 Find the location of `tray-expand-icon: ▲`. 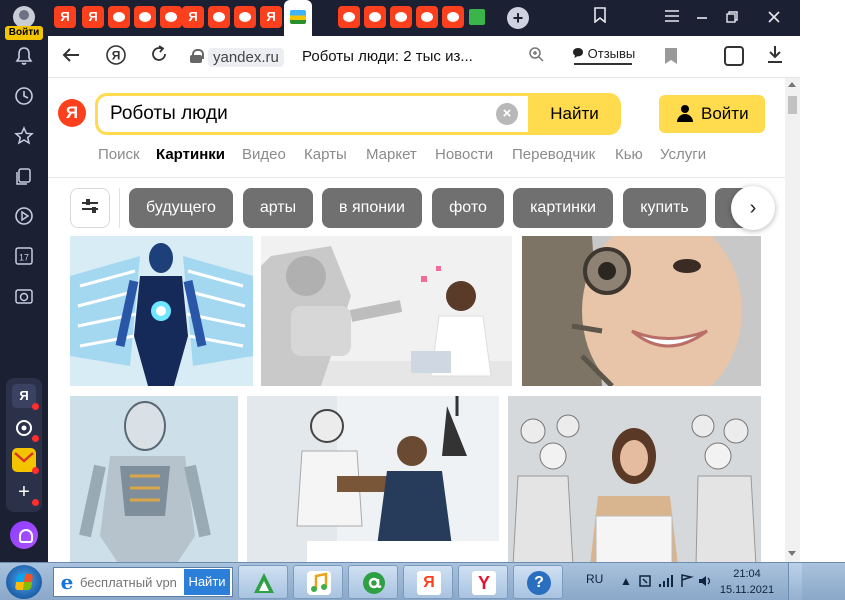

tray-expand-icon: ▲ is located at coordinates (626, 581).